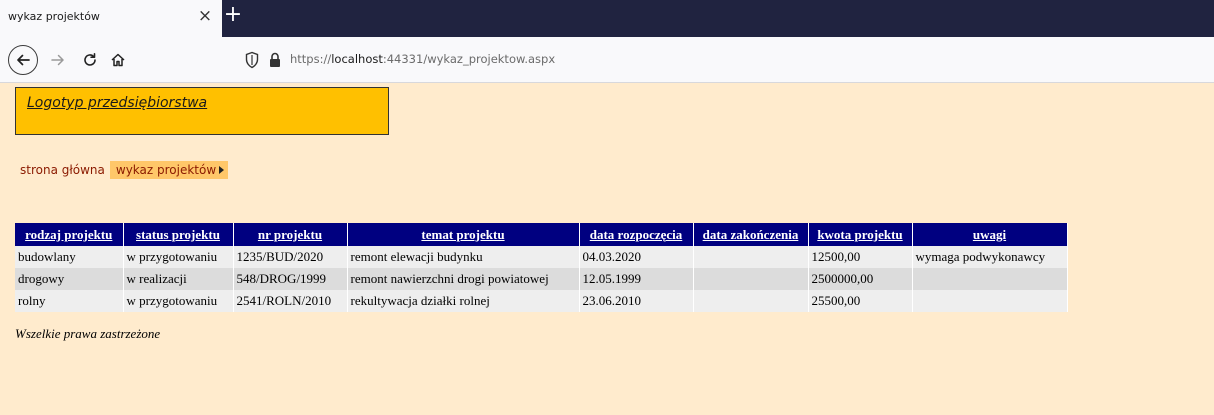  What do you see at coordinates (275, 60) in the screenshot?
I see `lock-icon` at bounding box center [275, 60].